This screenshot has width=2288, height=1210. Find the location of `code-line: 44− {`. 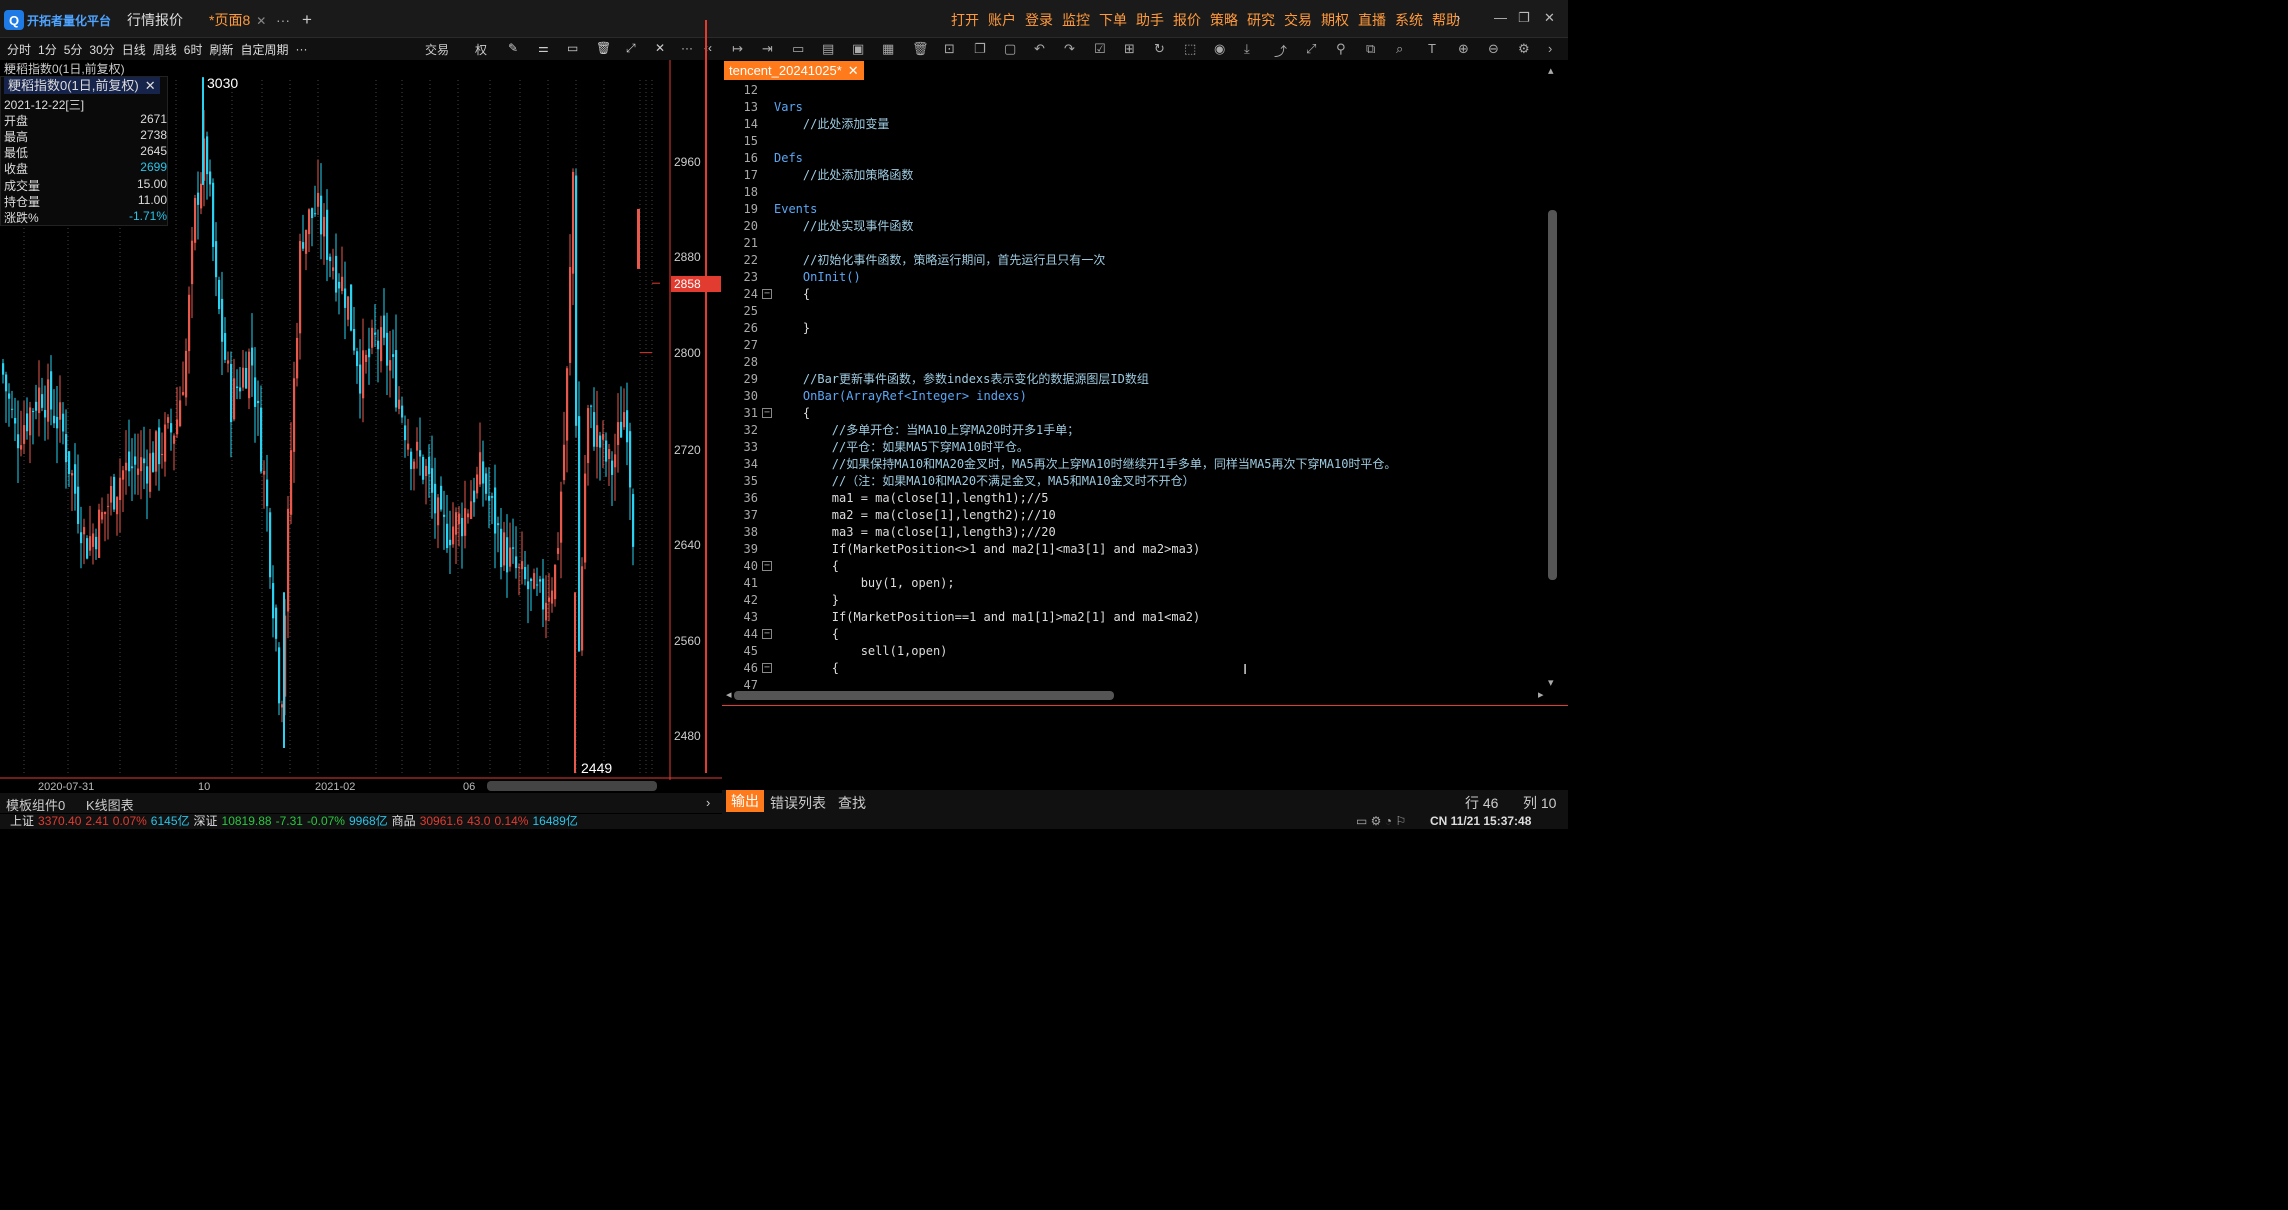

code-line: 44− { is located at coordinates (1135, 634).